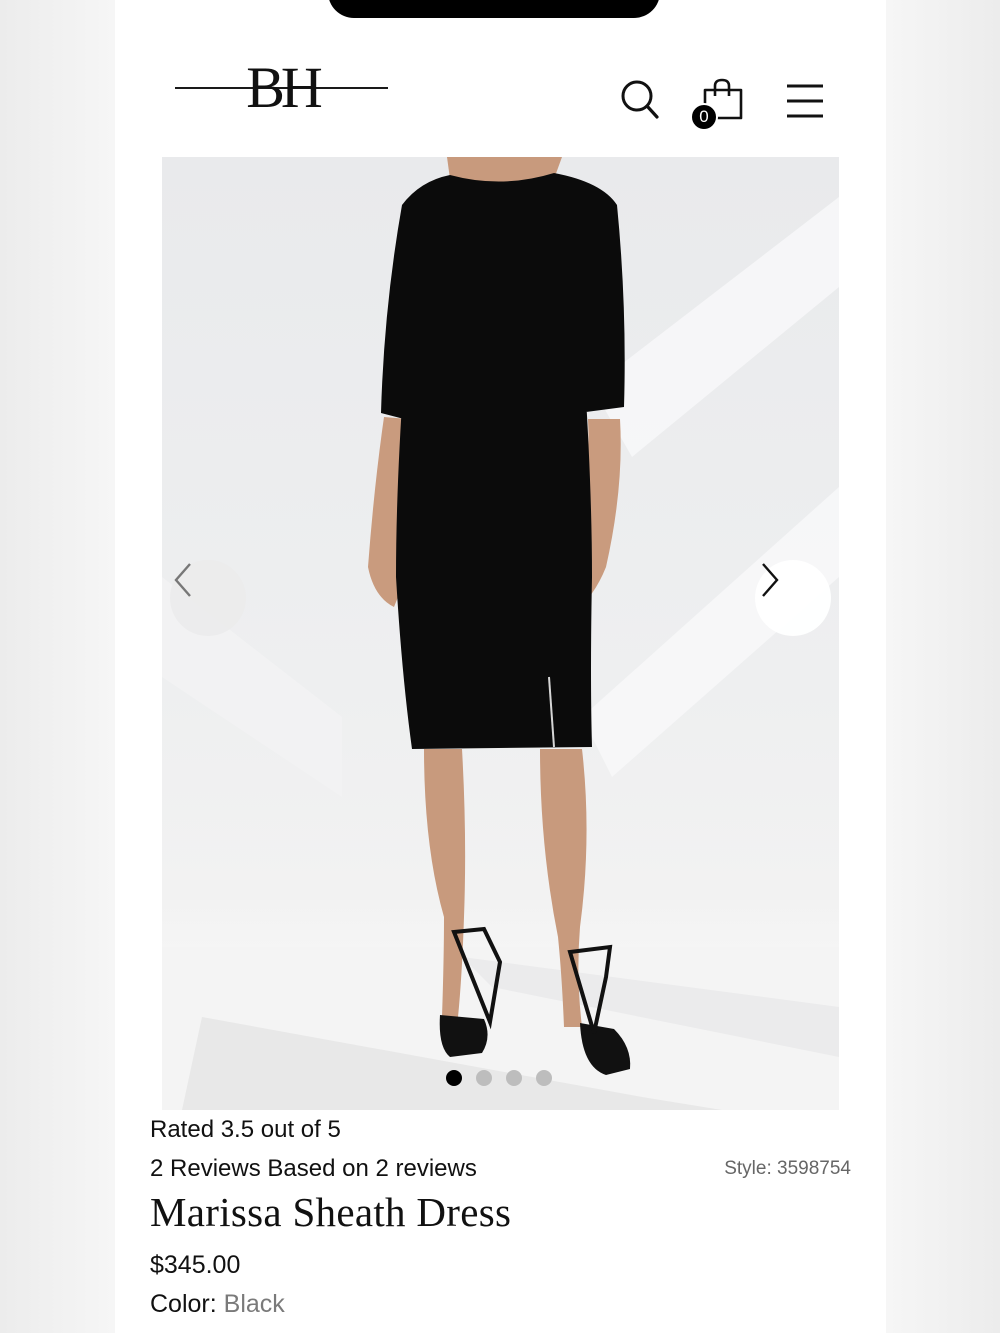 Image resolution: width=1000 pixels, height=1333 pixels. Describe the element at coordinates (640, 99) in the screenshot. I see `search-icon` at that location.